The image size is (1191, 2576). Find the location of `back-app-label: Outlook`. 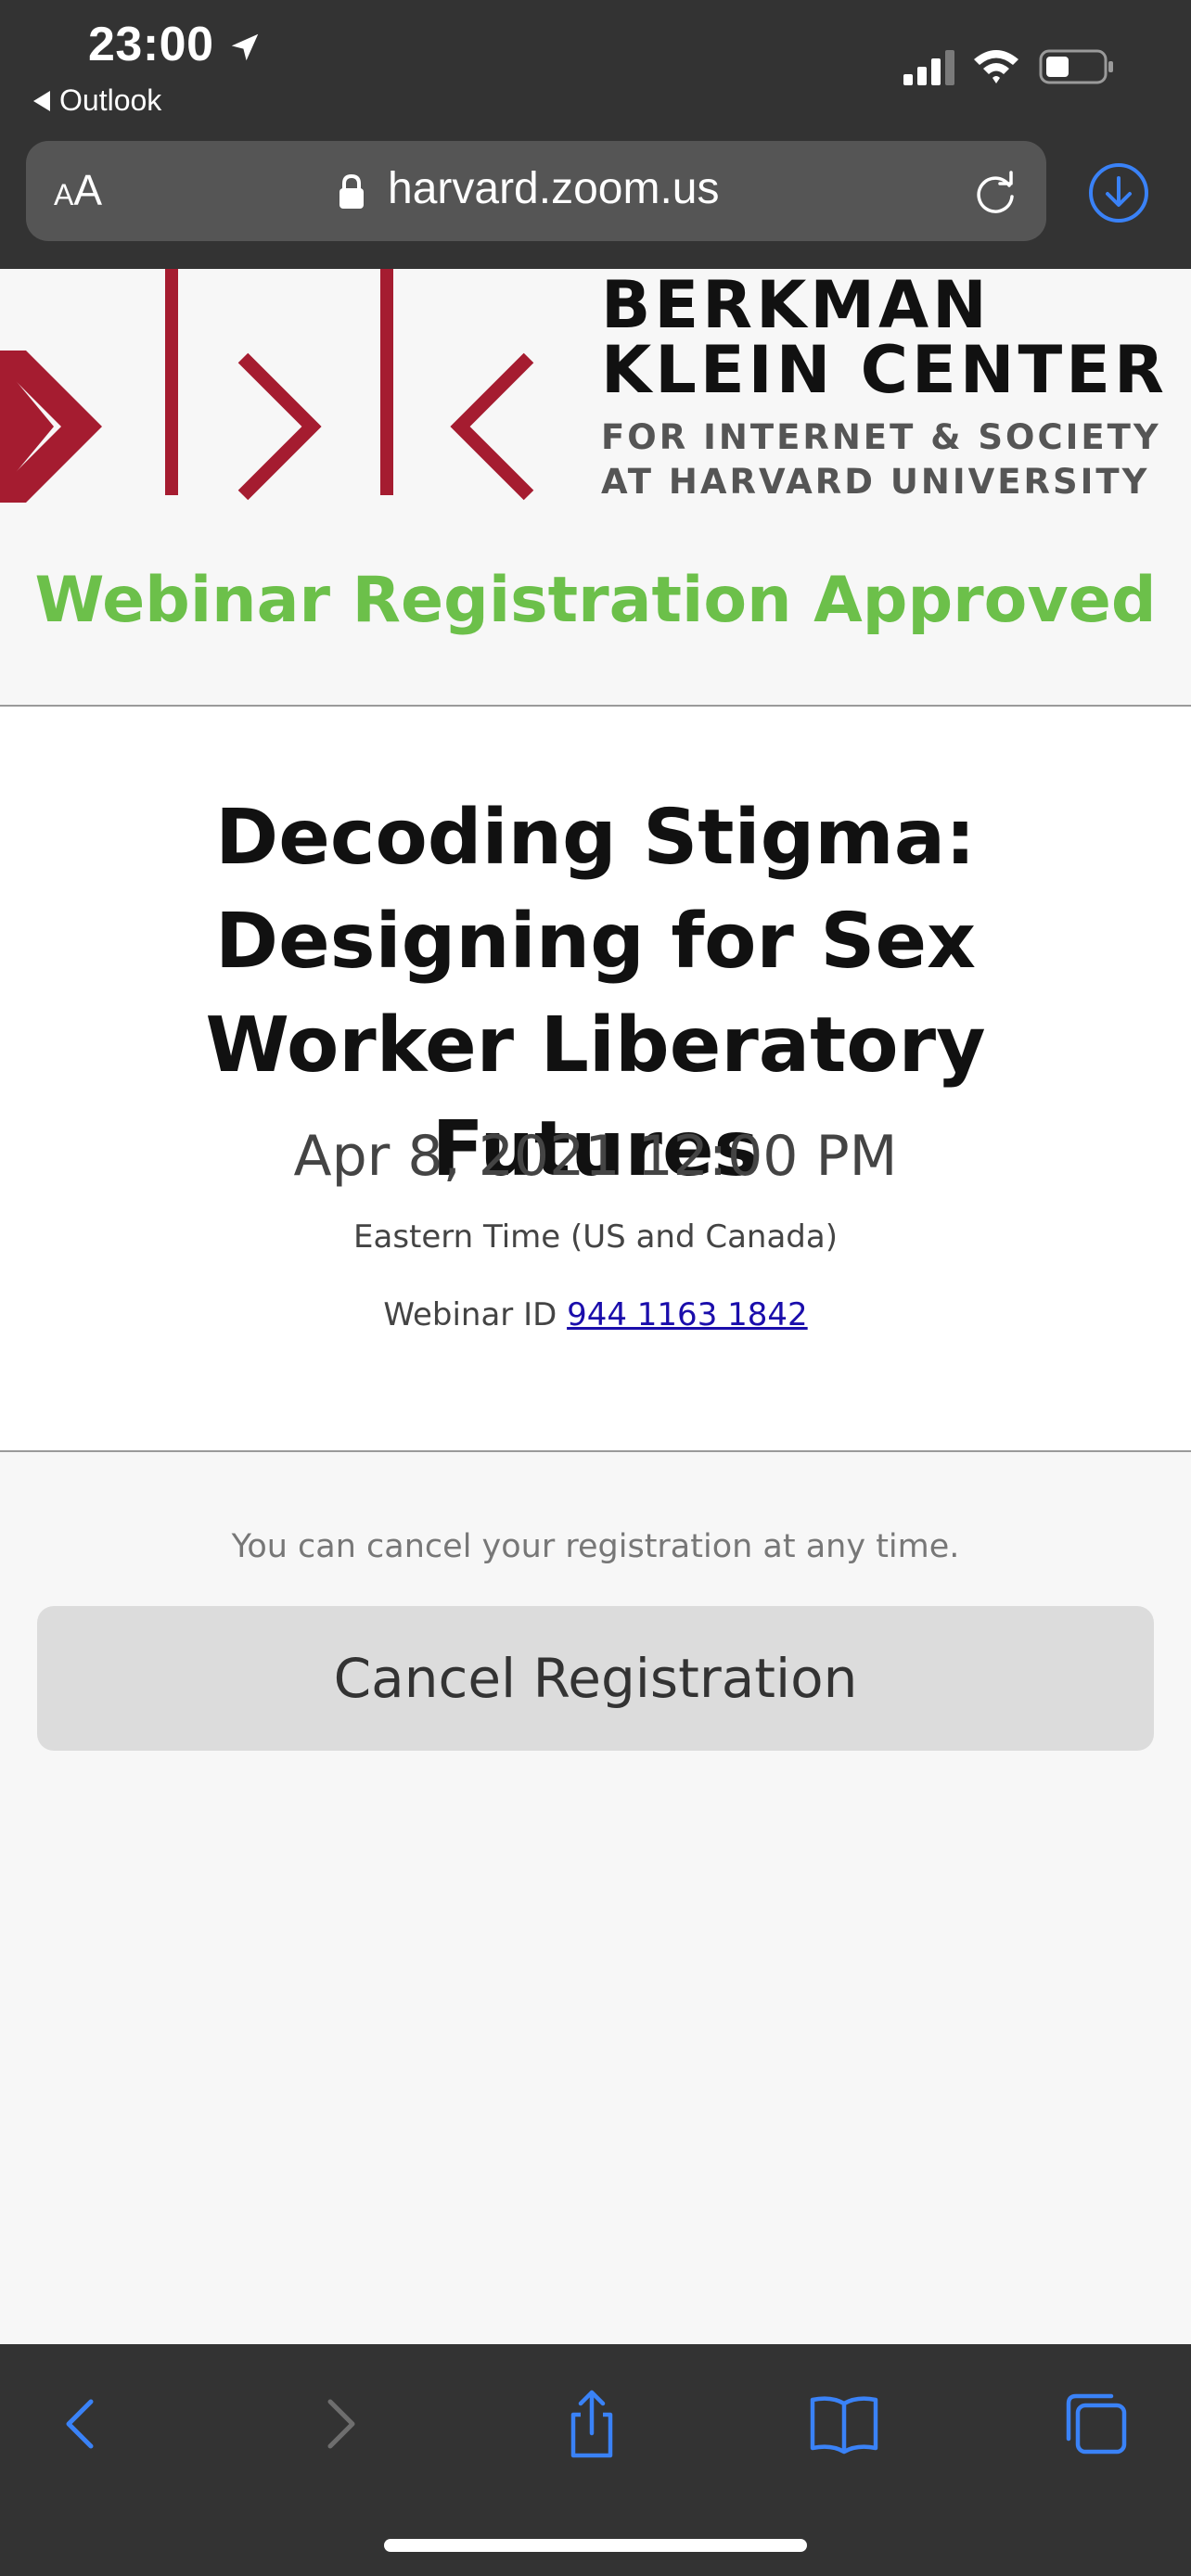

back-app-label: Outlook is located at coordinates (111, 100).